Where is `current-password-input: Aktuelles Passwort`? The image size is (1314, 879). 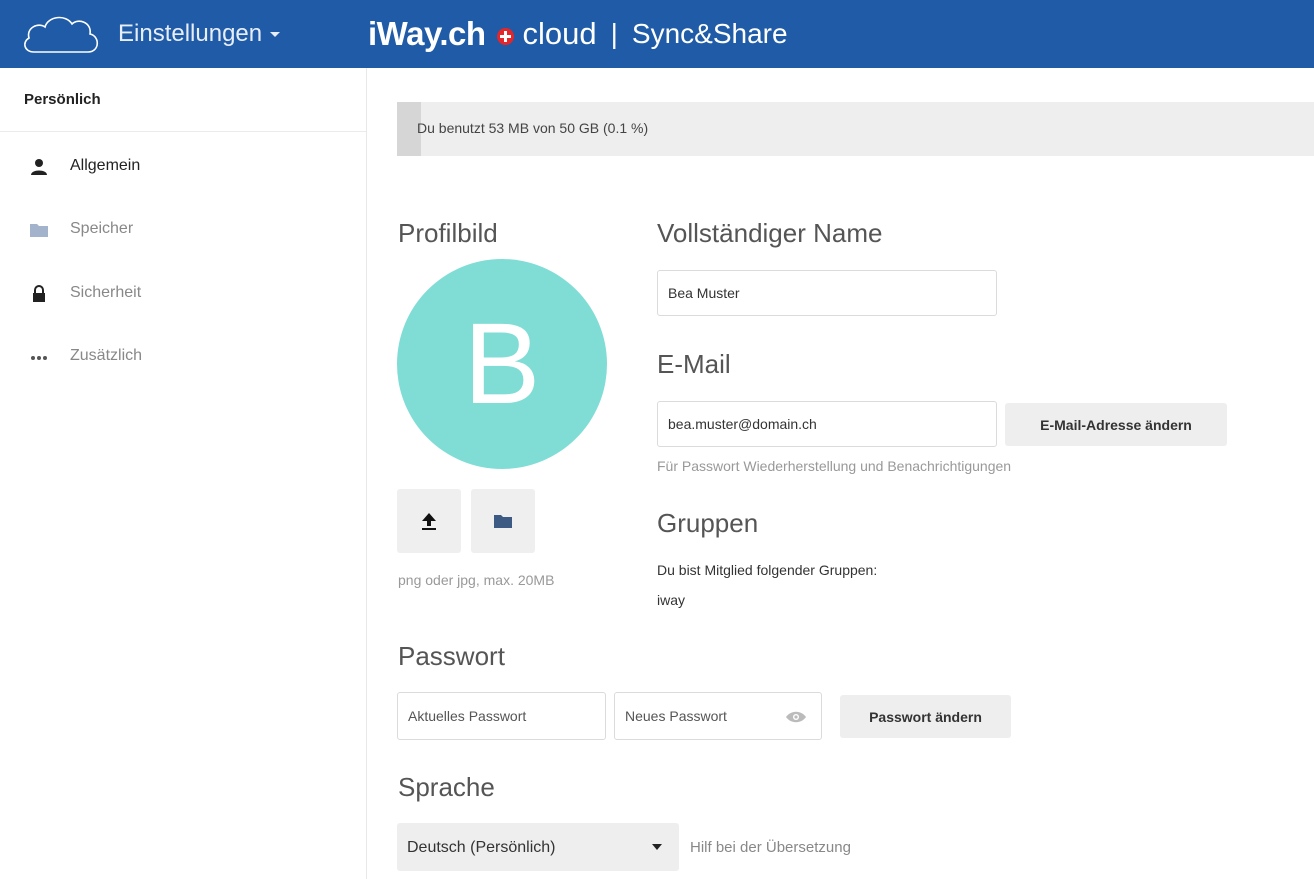 current-password-input: Aktuelles Passwort is located at coordinates (501, 716).